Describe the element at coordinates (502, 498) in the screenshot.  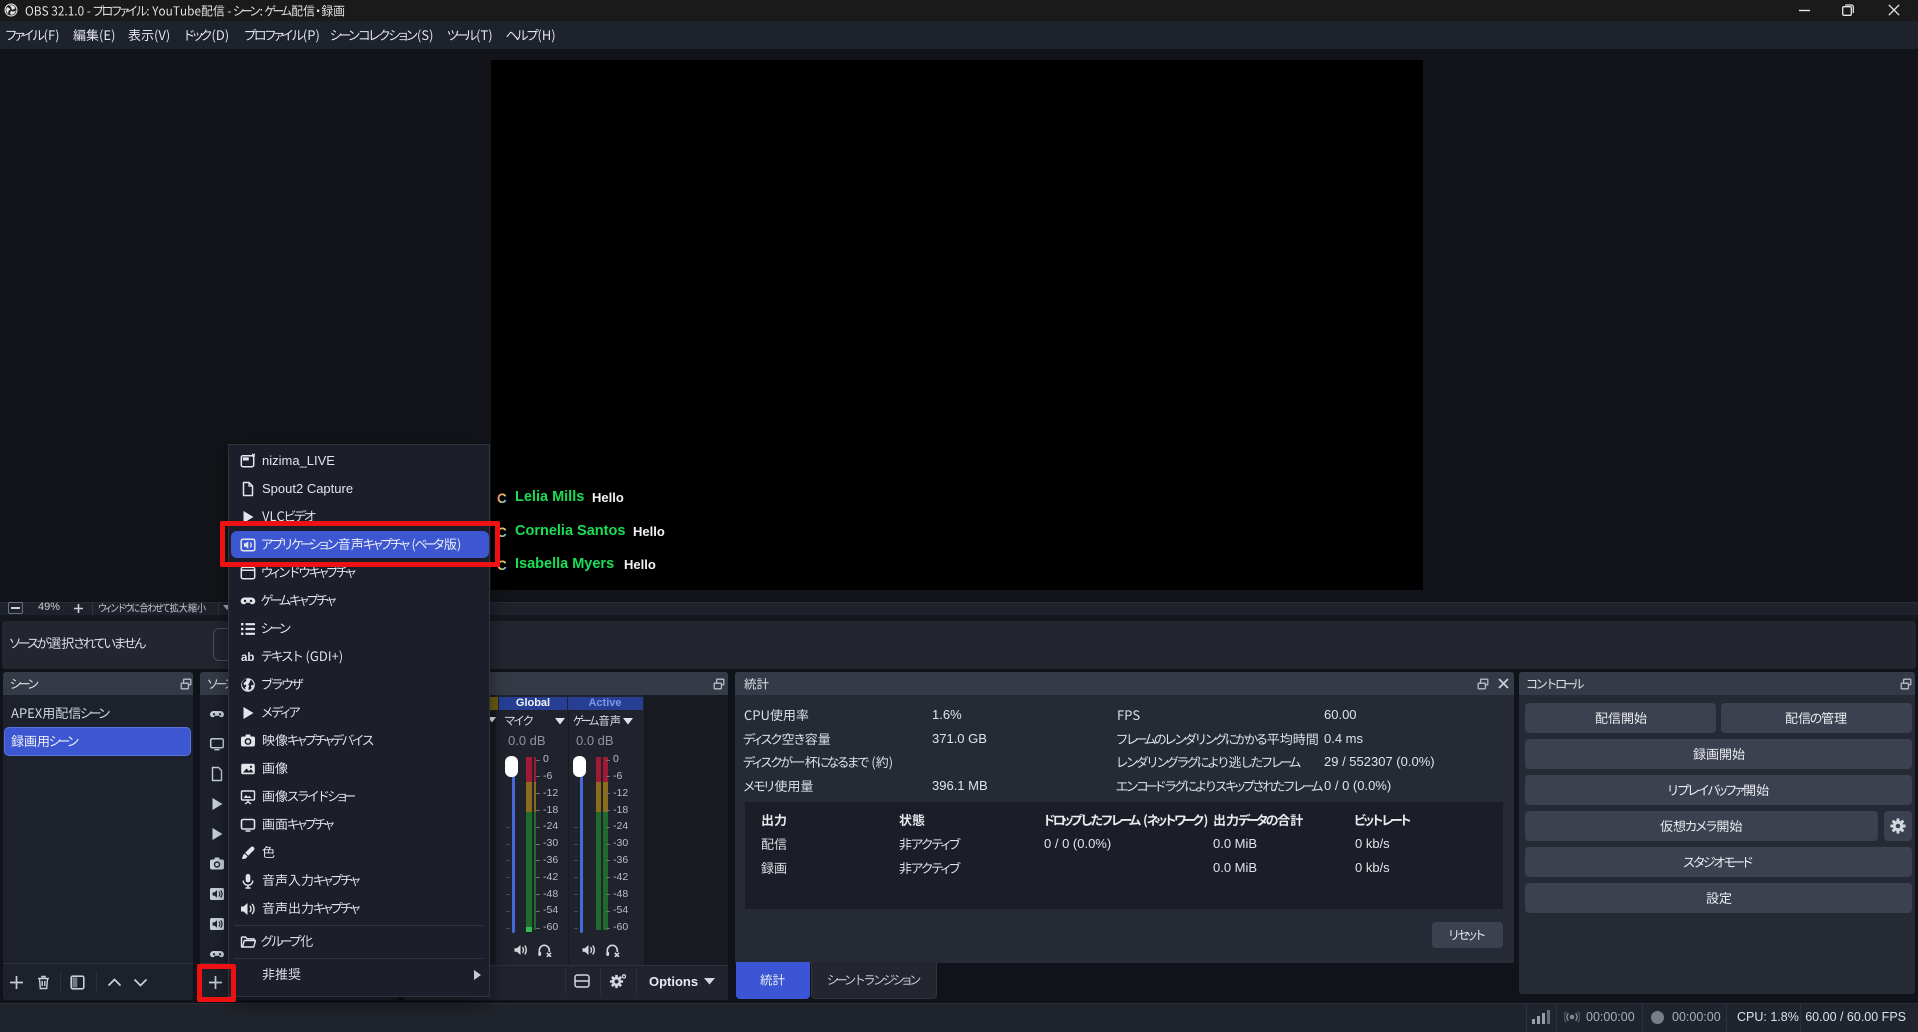
I see `svg-text: C` at that location.